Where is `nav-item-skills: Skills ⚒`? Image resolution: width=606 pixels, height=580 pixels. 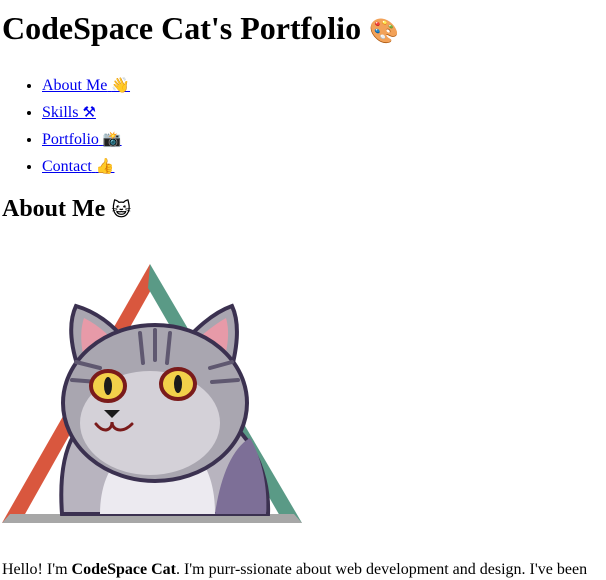
nav-item-skills: Skills ⚒ is located at coordinates (86, 112).